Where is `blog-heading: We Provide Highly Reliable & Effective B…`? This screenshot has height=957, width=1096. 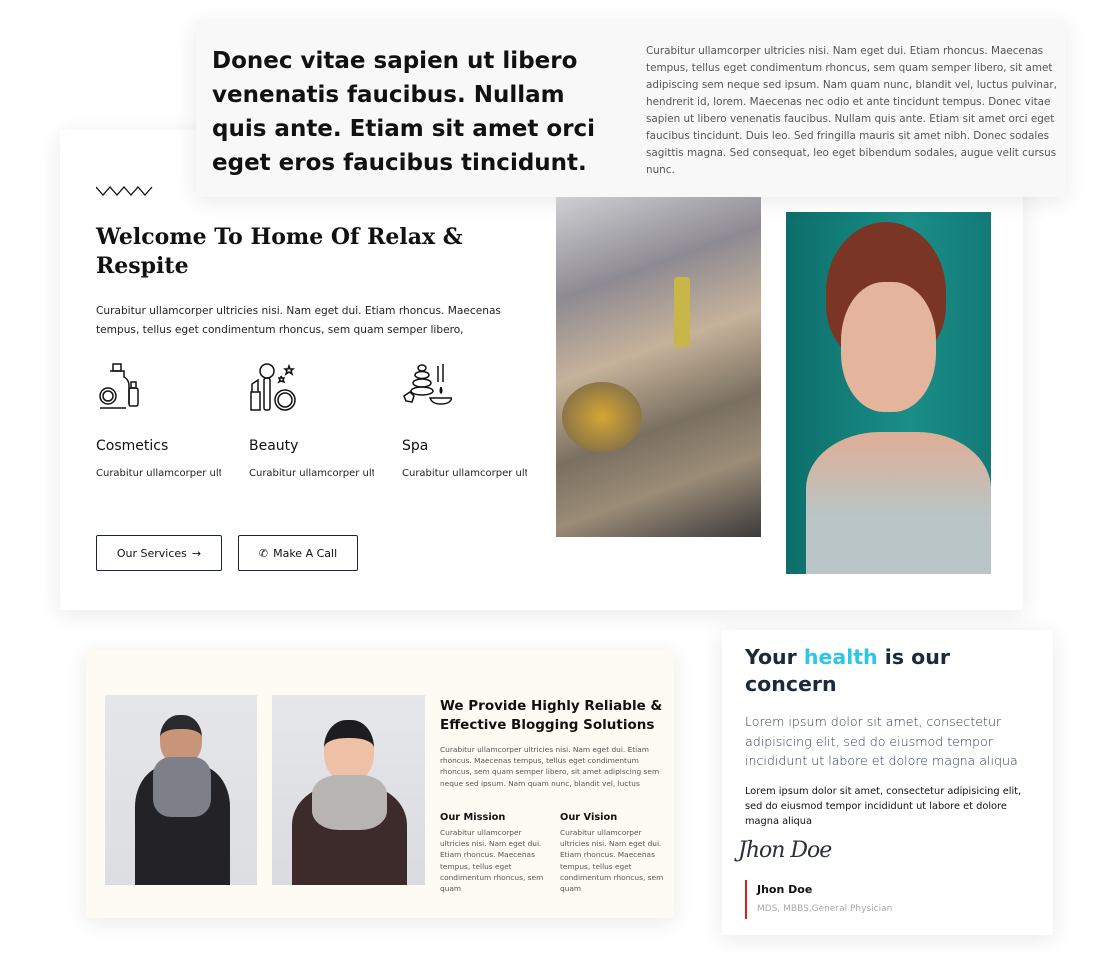
blog-heading: We Provide Highly Reliable & Effective B… is located at coordinates (551, 715).